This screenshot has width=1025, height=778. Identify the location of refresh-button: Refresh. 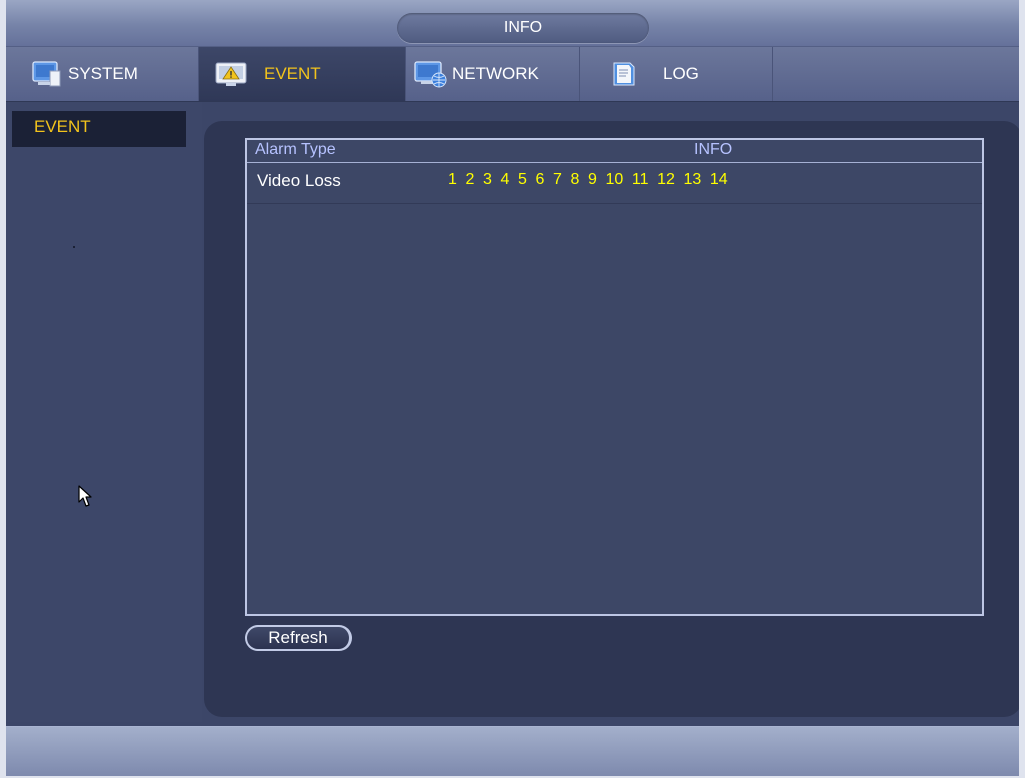
(298, 638).